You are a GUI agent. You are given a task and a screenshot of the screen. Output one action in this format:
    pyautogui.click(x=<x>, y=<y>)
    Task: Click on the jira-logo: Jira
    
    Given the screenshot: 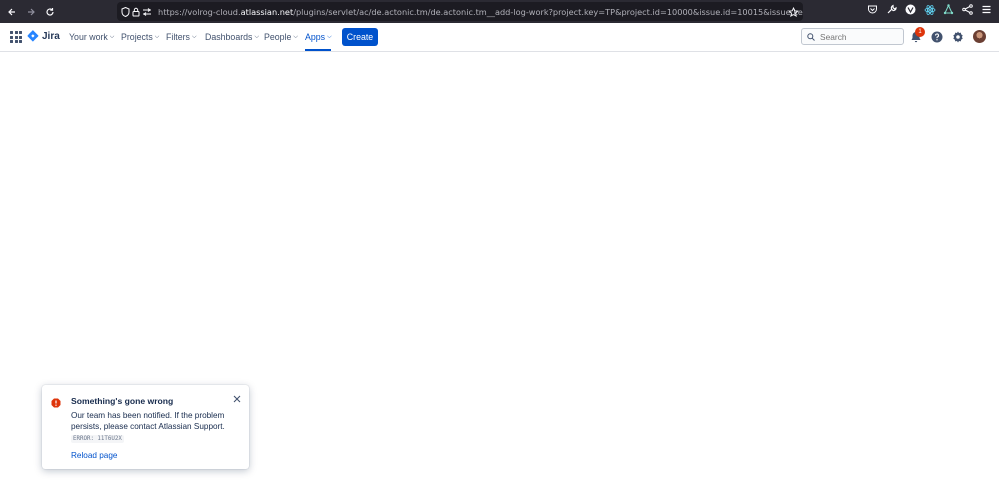 What is the action you would take?
    pyautogui.click(x=43, y=36)
    